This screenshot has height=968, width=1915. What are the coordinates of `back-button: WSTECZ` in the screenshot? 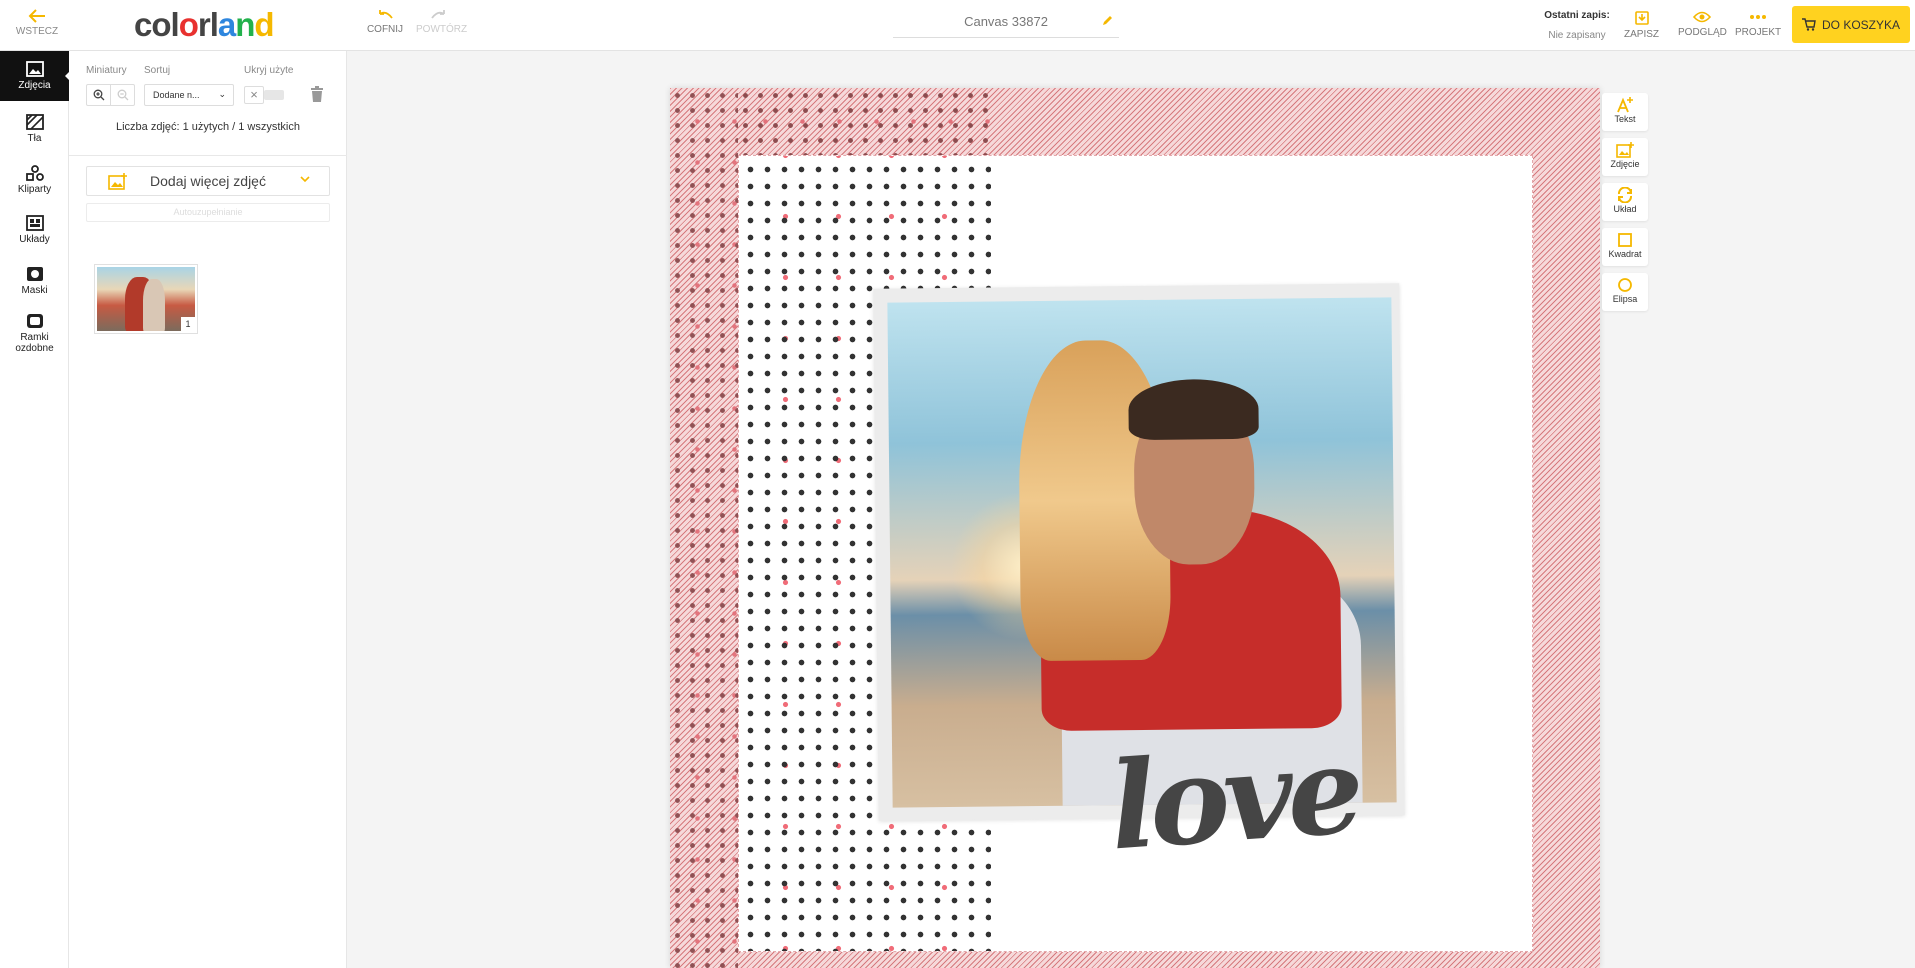 It's located at (37, 23).